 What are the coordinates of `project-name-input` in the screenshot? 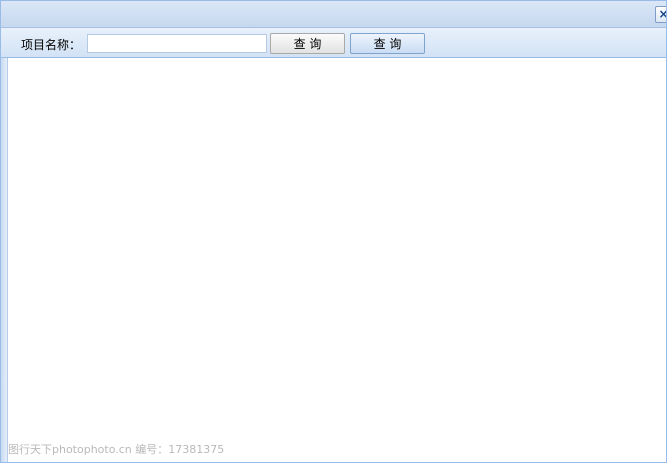 It's located at (177, 43).